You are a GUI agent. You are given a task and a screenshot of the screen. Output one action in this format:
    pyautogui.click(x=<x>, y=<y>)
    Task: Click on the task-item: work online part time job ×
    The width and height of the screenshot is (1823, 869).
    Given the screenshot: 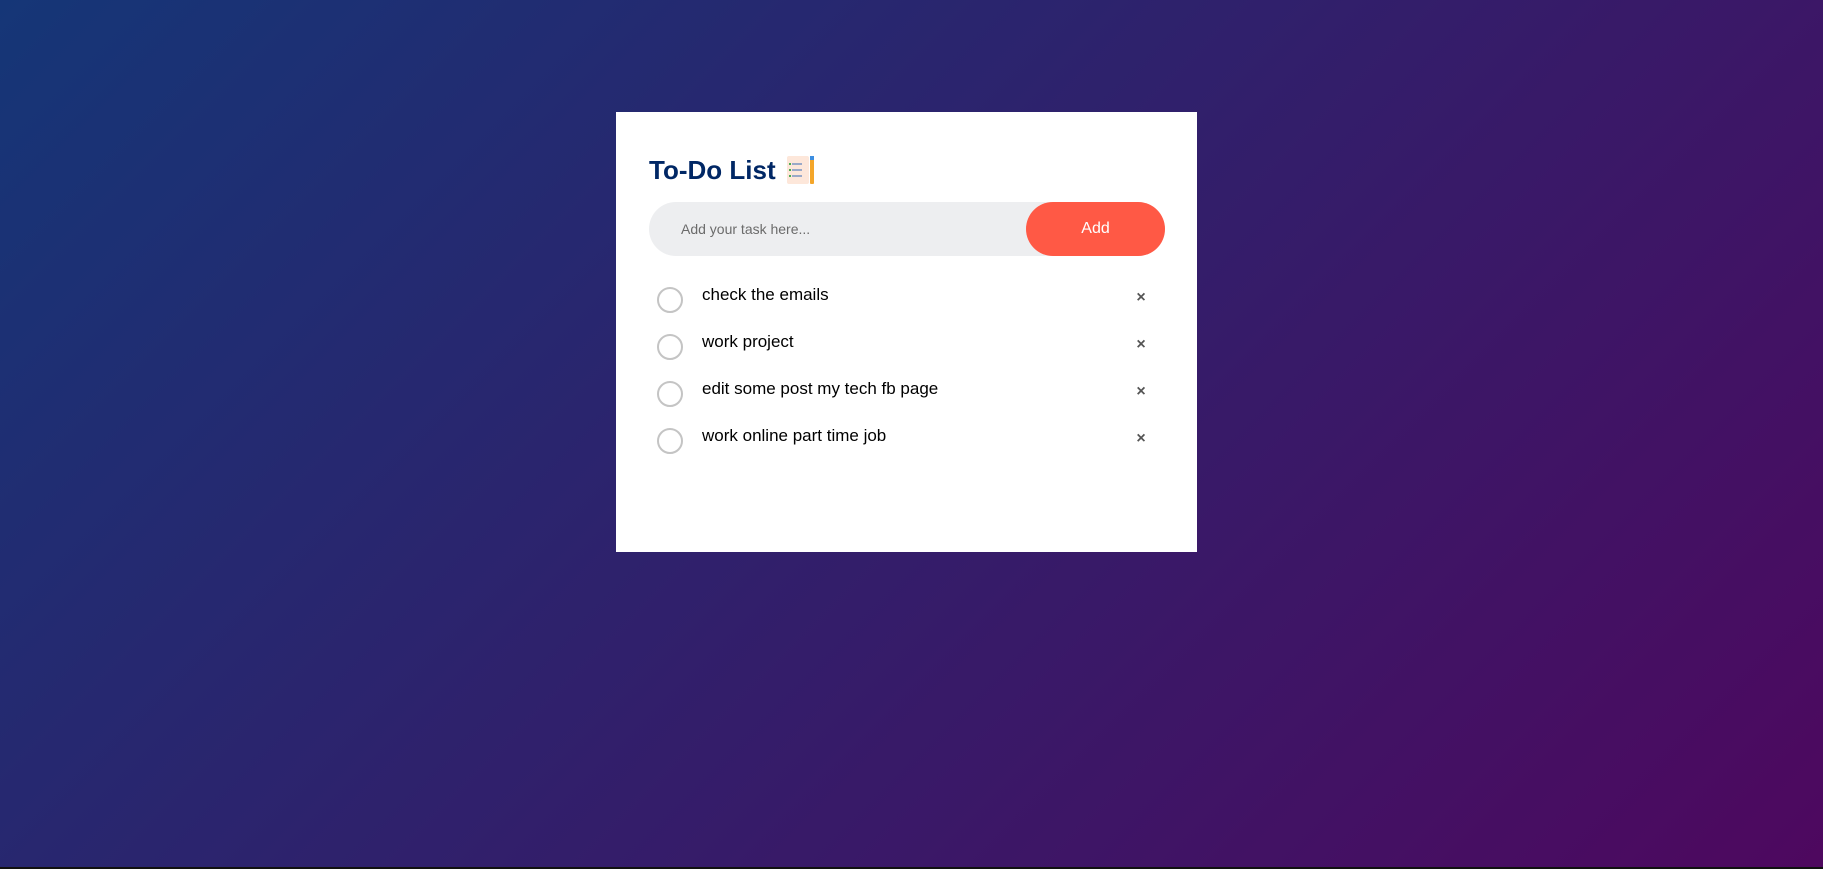 What is the action you would take?
    pyautogui.click(x=907, y=444)
    